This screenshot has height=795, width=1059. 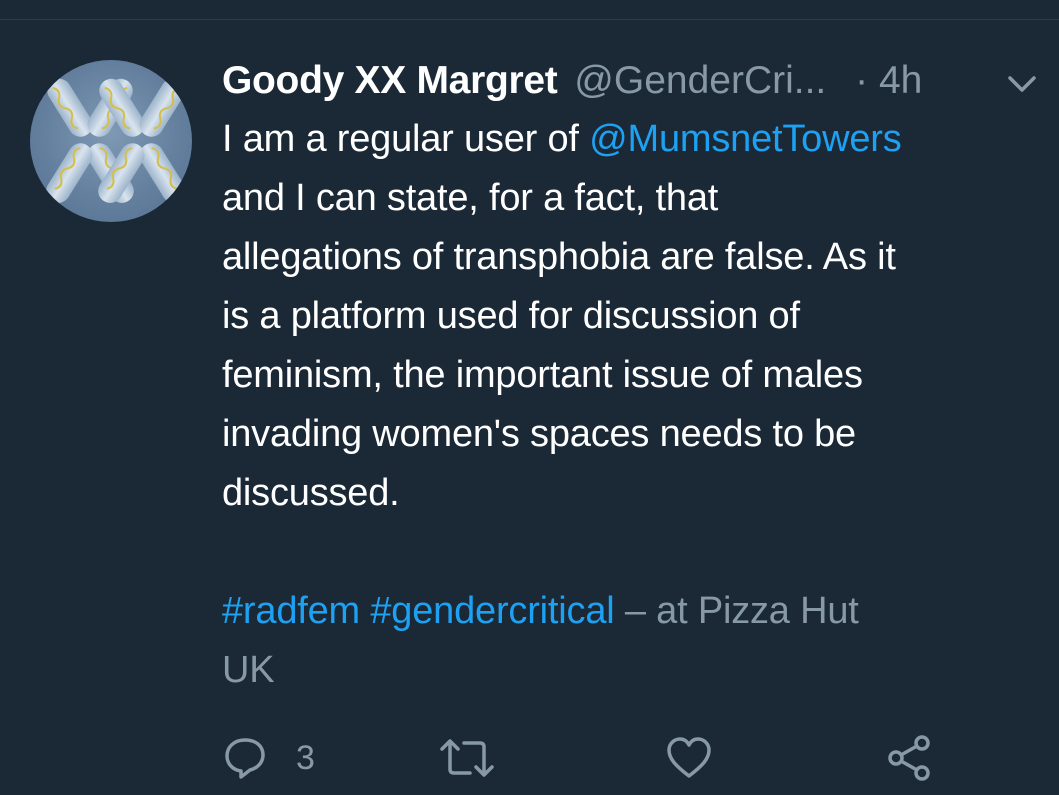 I want to click on chromosome-avatar-image, so click(x=116, y=140).